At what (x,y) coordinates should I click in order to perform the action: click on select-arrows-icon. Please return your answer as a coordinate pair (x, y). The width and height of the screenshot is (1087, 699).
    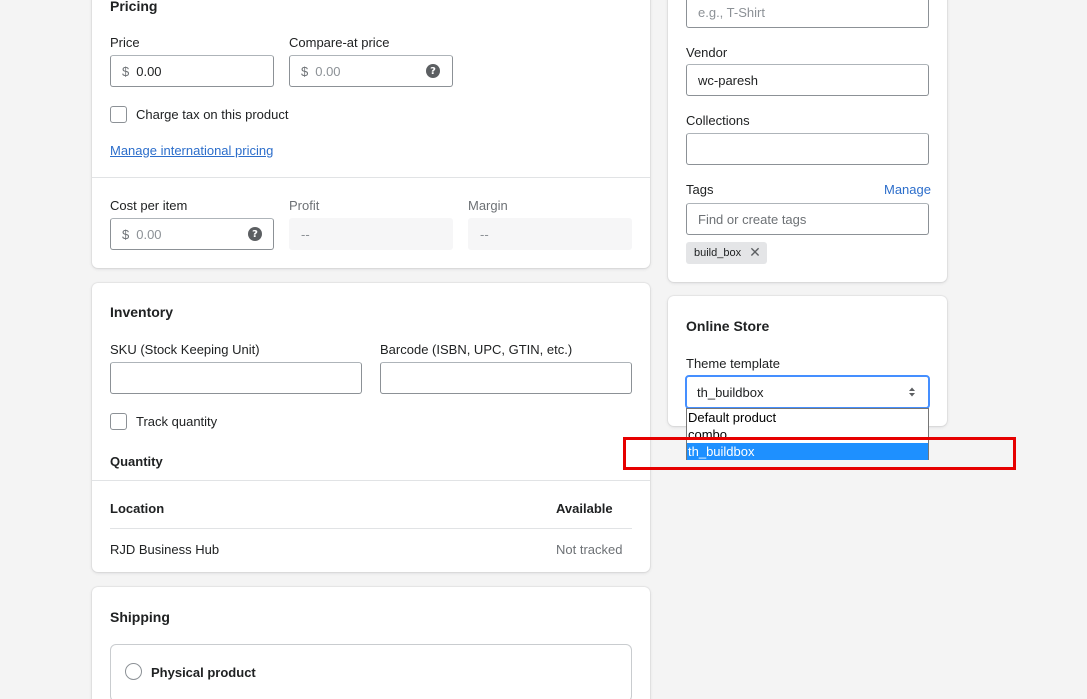
    Looking at the image, I should click on (912, 392).